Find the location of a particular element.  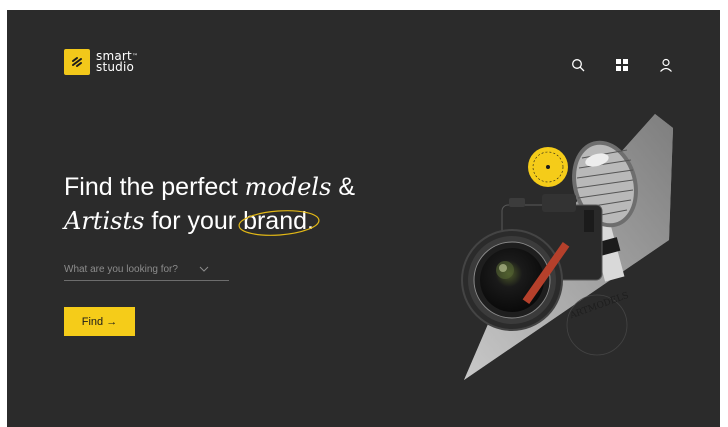

headline-brand-highlight: brand is located at coordinates (279, 221).